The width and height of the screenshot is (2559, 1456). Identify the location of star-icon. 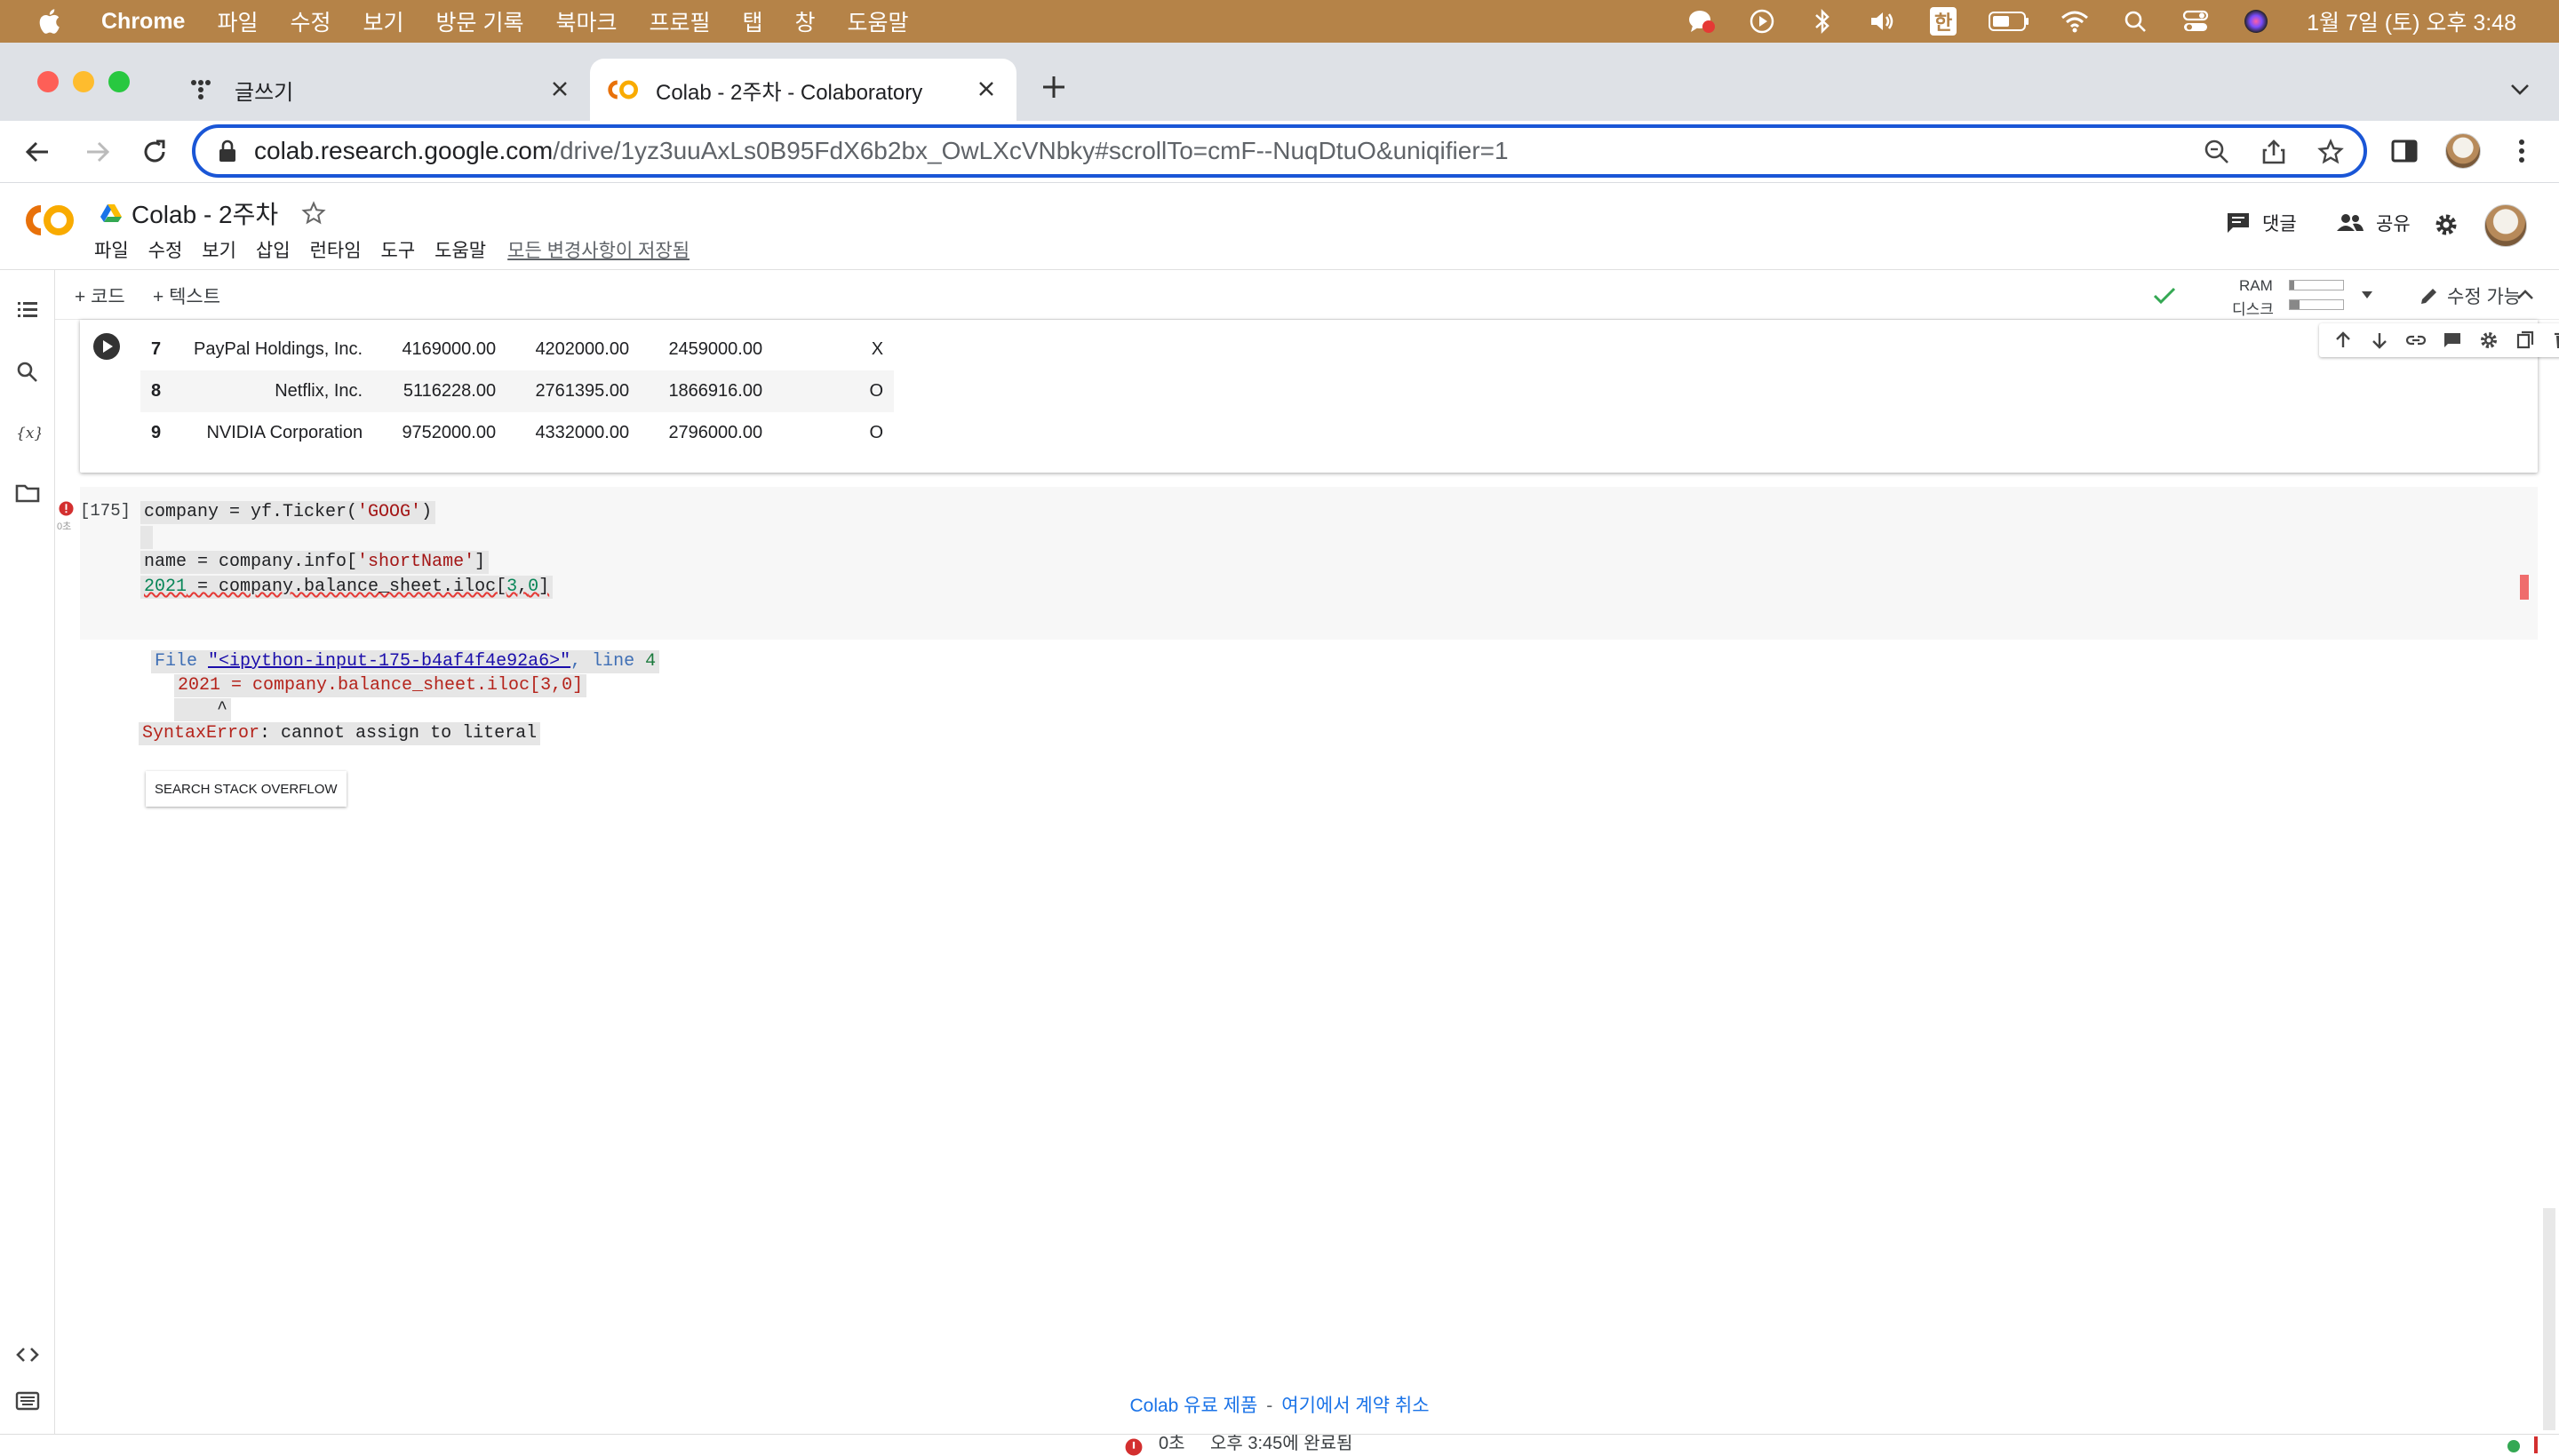
(313, 213).